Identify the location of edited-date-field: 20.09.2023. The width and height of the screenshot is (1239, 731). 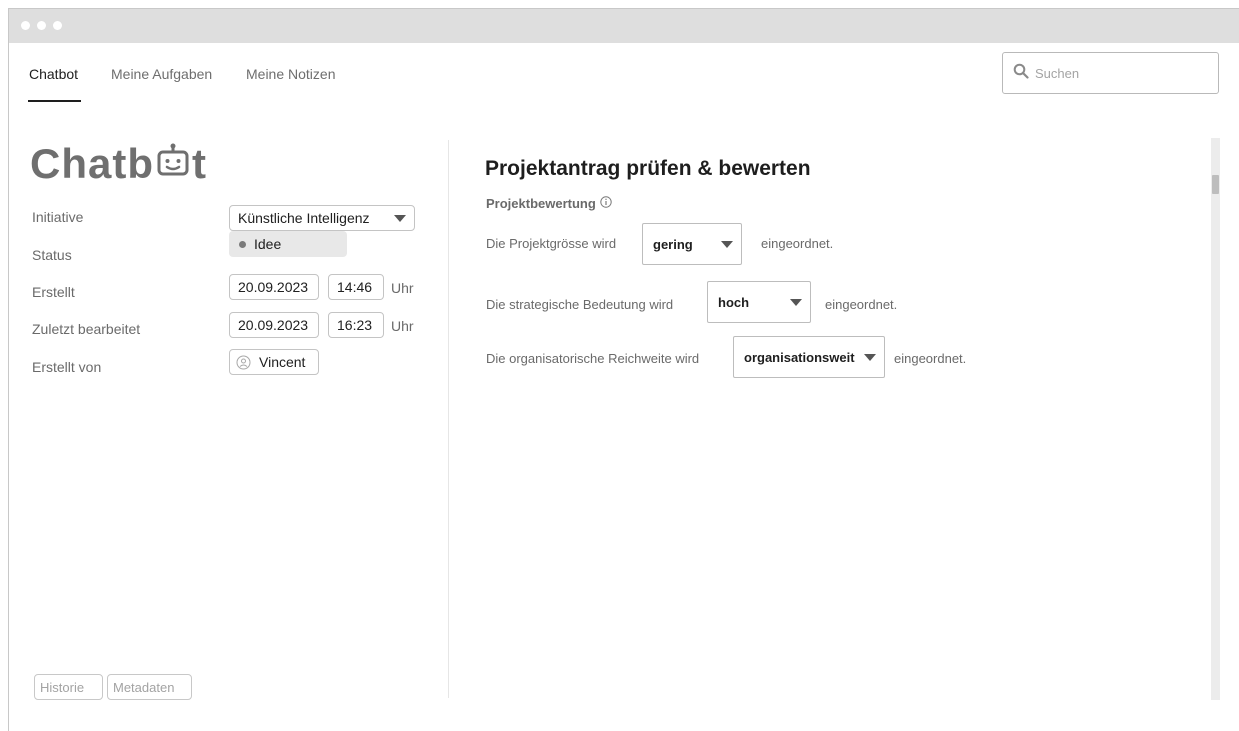
(274, 325).